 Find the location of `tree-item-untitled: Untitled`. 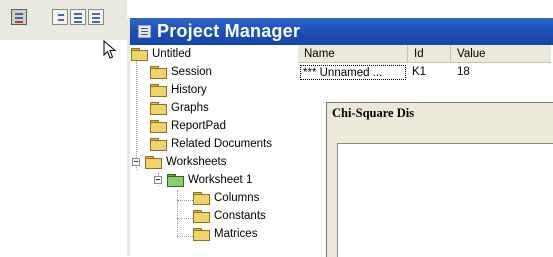

tree-item-untitled: Untitled is located at coordinates (161, 54).